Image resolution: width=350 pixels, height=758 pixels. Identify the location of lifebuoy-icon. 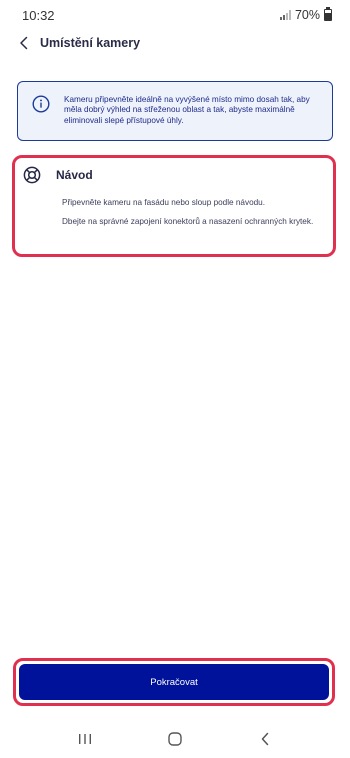
(32, 175).